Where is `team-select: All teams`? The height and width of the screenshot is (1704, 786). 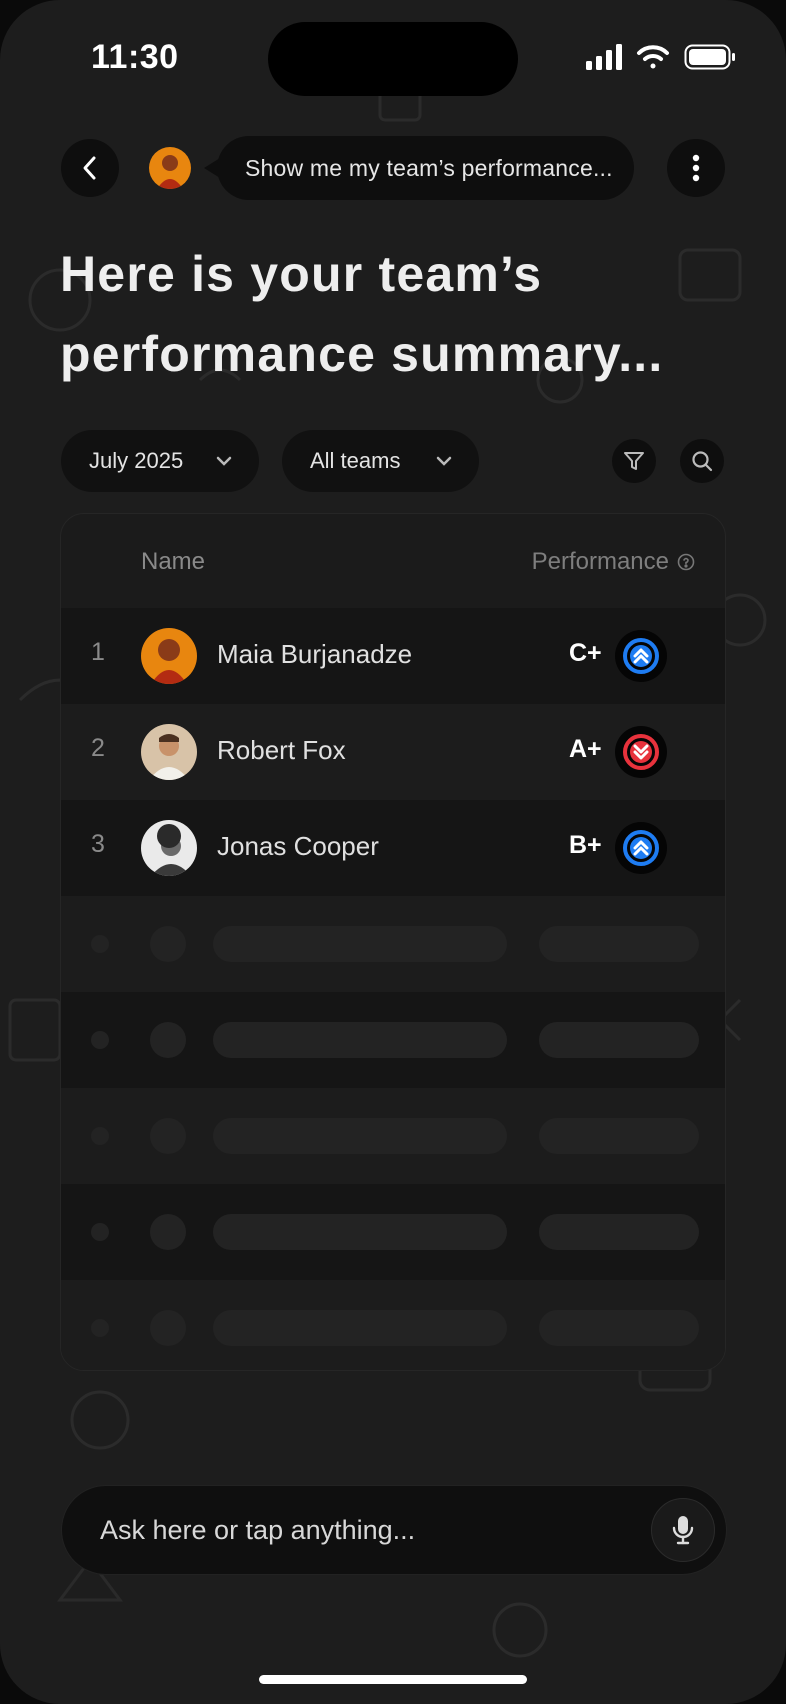 team-select: All teams is located at coordinates (380, 461).